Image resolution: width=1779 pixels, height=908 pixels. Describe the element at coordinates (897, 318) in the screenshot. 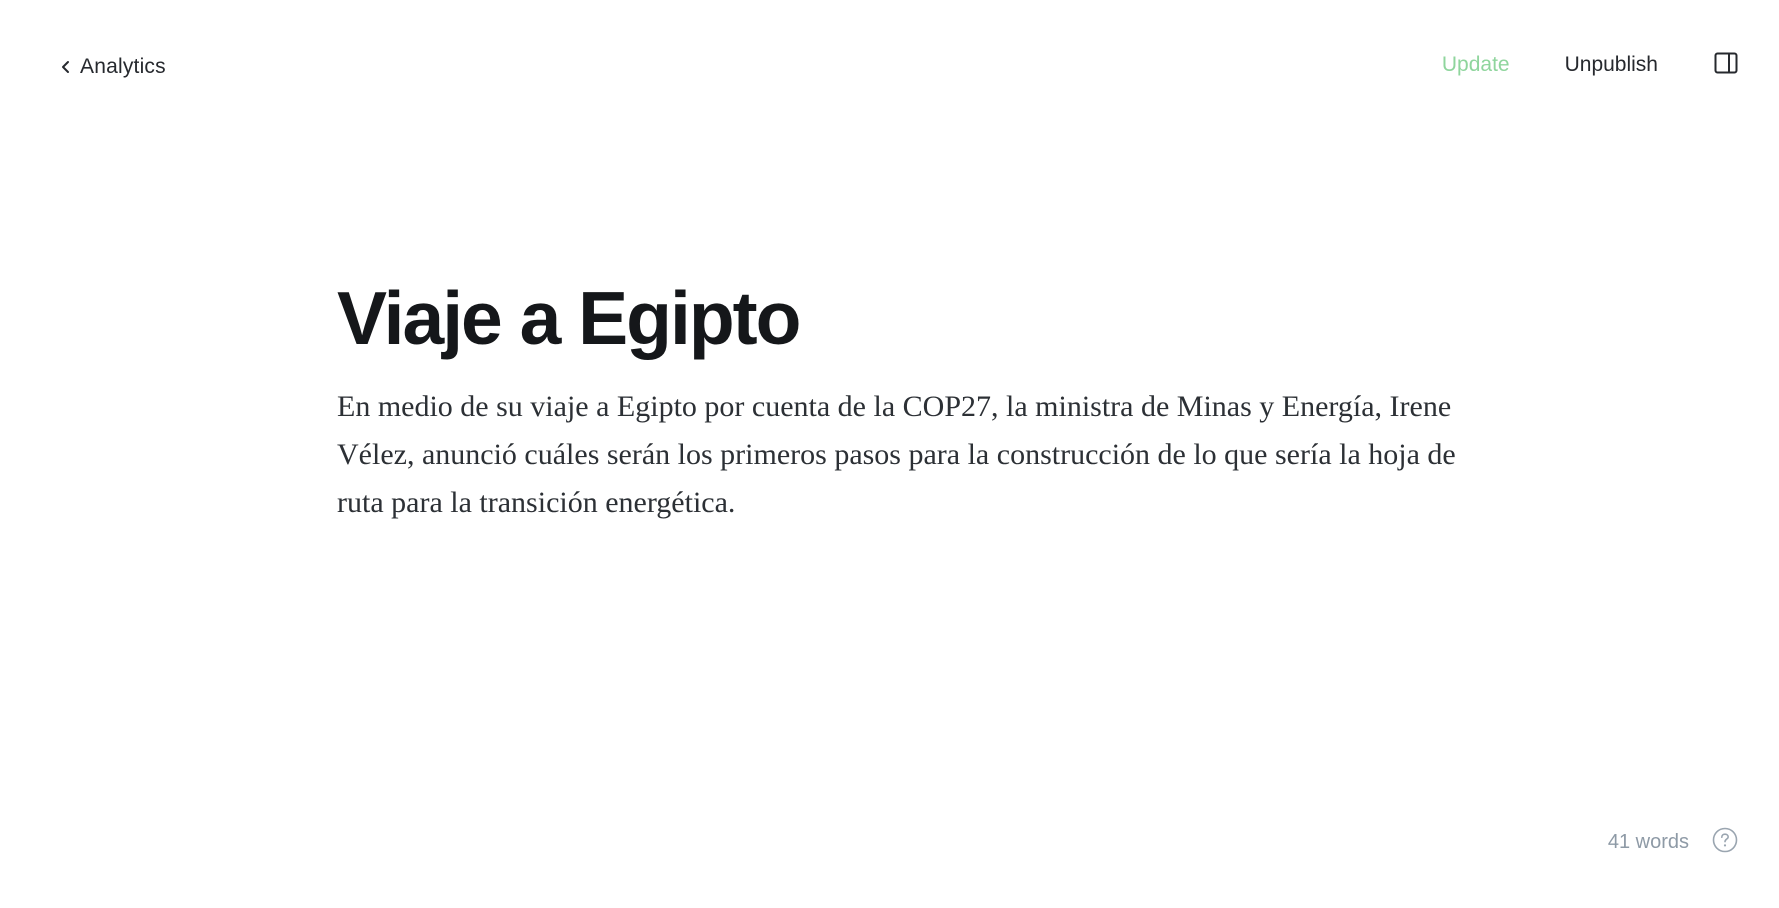

I see `post-title: Viaje a Egipto` at that location.